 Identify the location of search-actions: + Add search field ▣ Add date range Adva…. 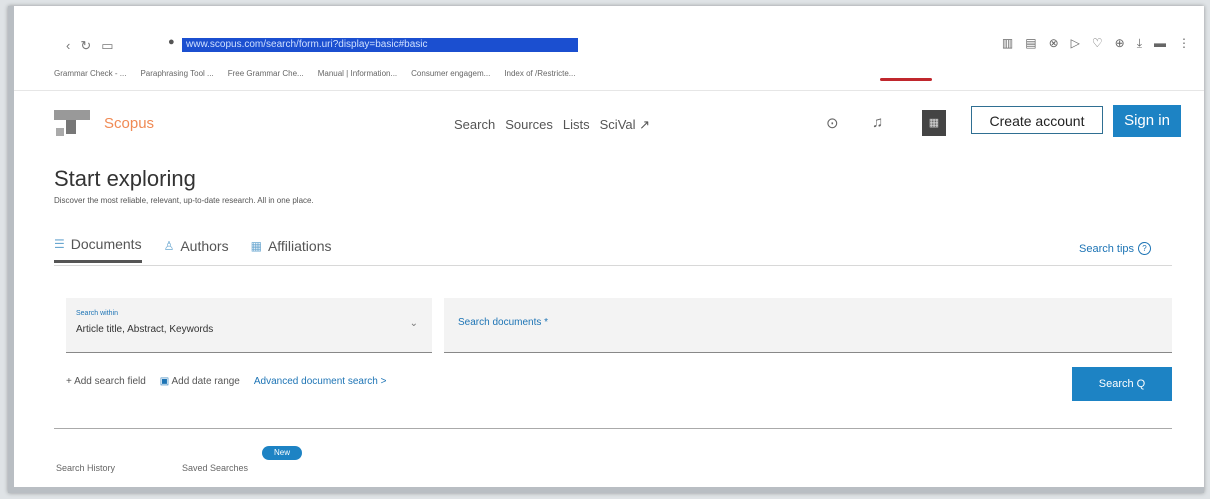
(226, 381).